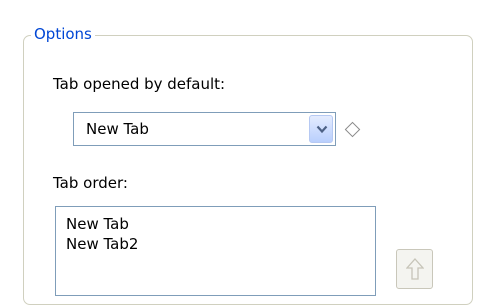 Image resolution: width=477 pixels, height=305 pixels. Describe the element at coordinates (215, 224) in the screenshot. I see `list-item: New Tab` at that location.